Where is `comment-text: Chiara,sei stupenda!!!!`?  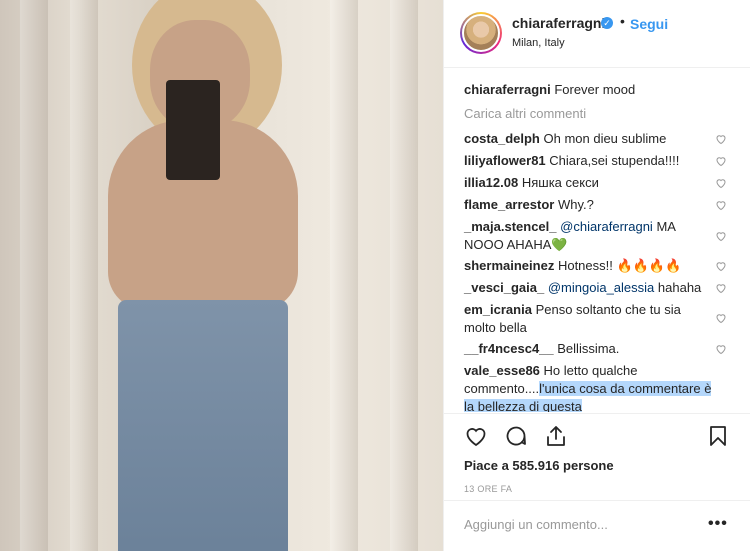 comment-text: Chiara,sei stupenda!!!! is located at coordinates (614, 160).